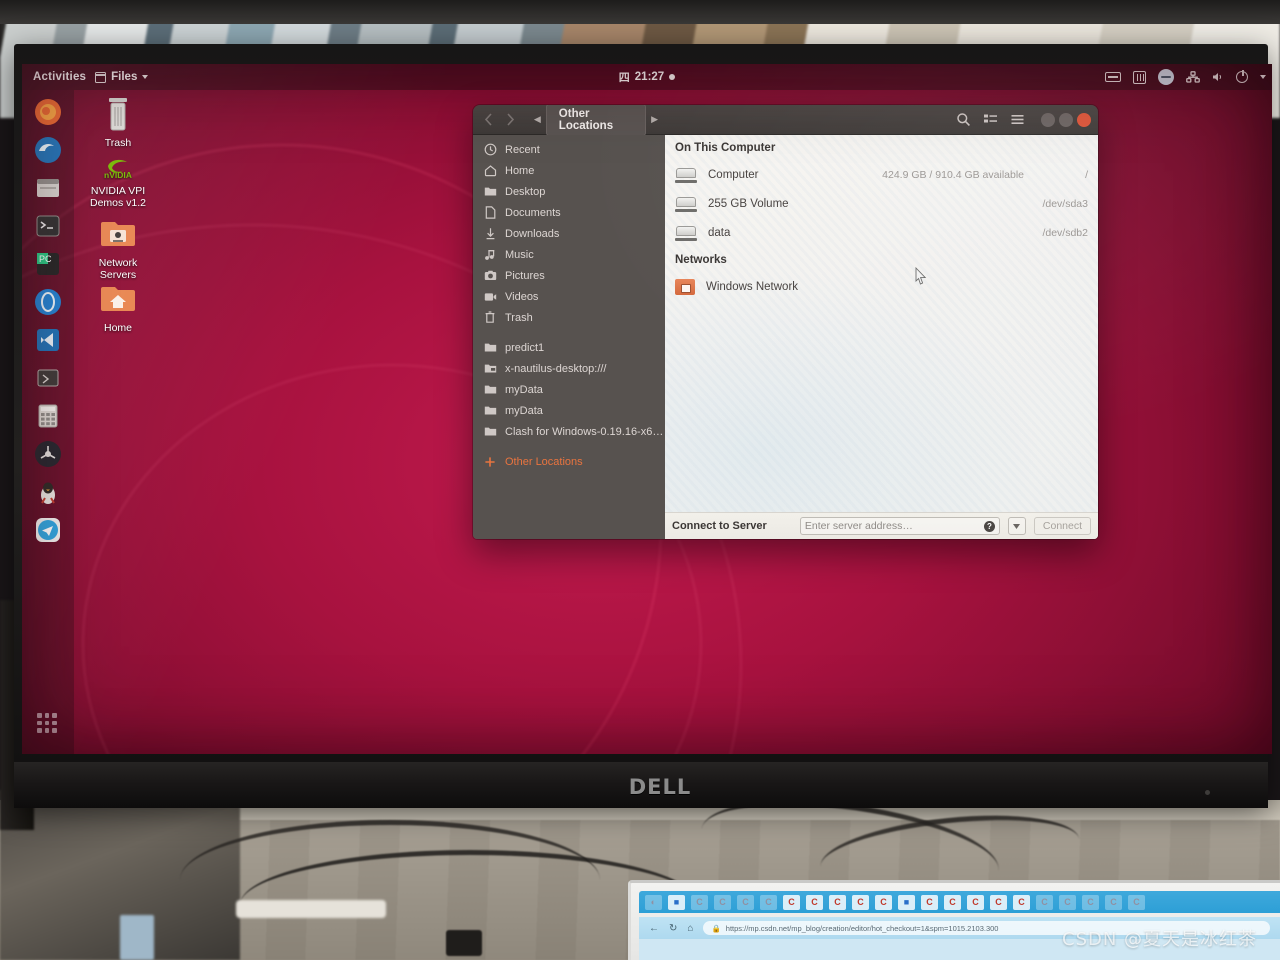 The height and width of the screenshot is (960, 1280). I want to click on help-icon: ?, so click(989, 526).